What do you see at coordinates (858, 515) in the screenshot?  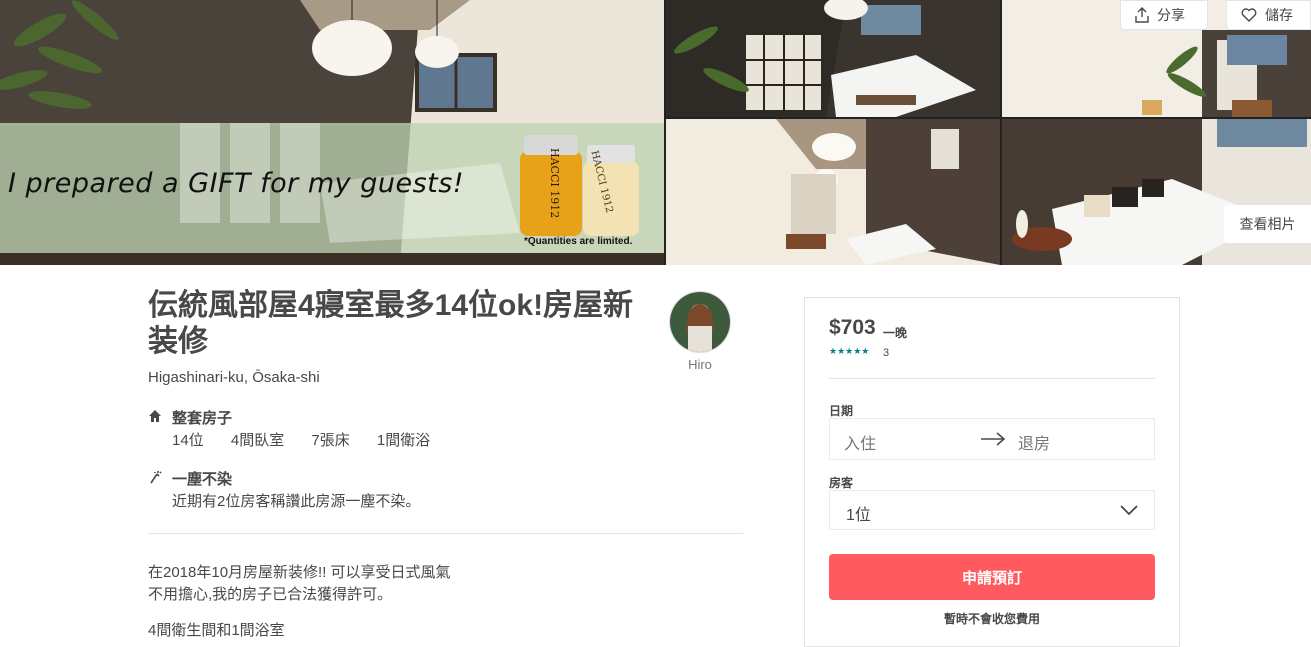 I see `guests-value: 1位` at bounding box center [858, 515].